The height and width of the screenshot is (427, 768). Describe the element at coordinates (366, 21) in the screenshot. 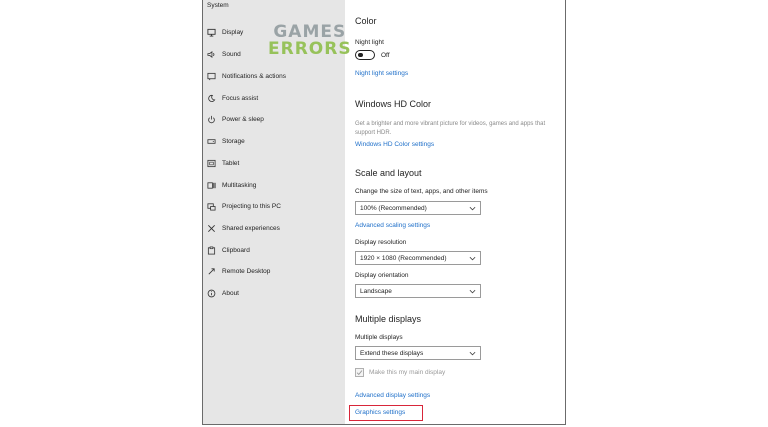

I see `color-heading: Color` at that location.